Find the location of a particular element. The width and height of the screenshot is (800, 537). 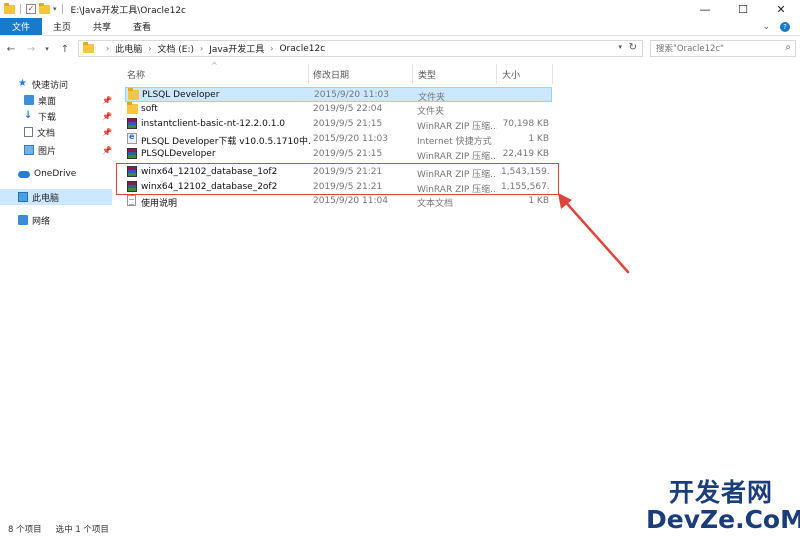

refresh-icon: ↻ is located at coordinates (633, 47).